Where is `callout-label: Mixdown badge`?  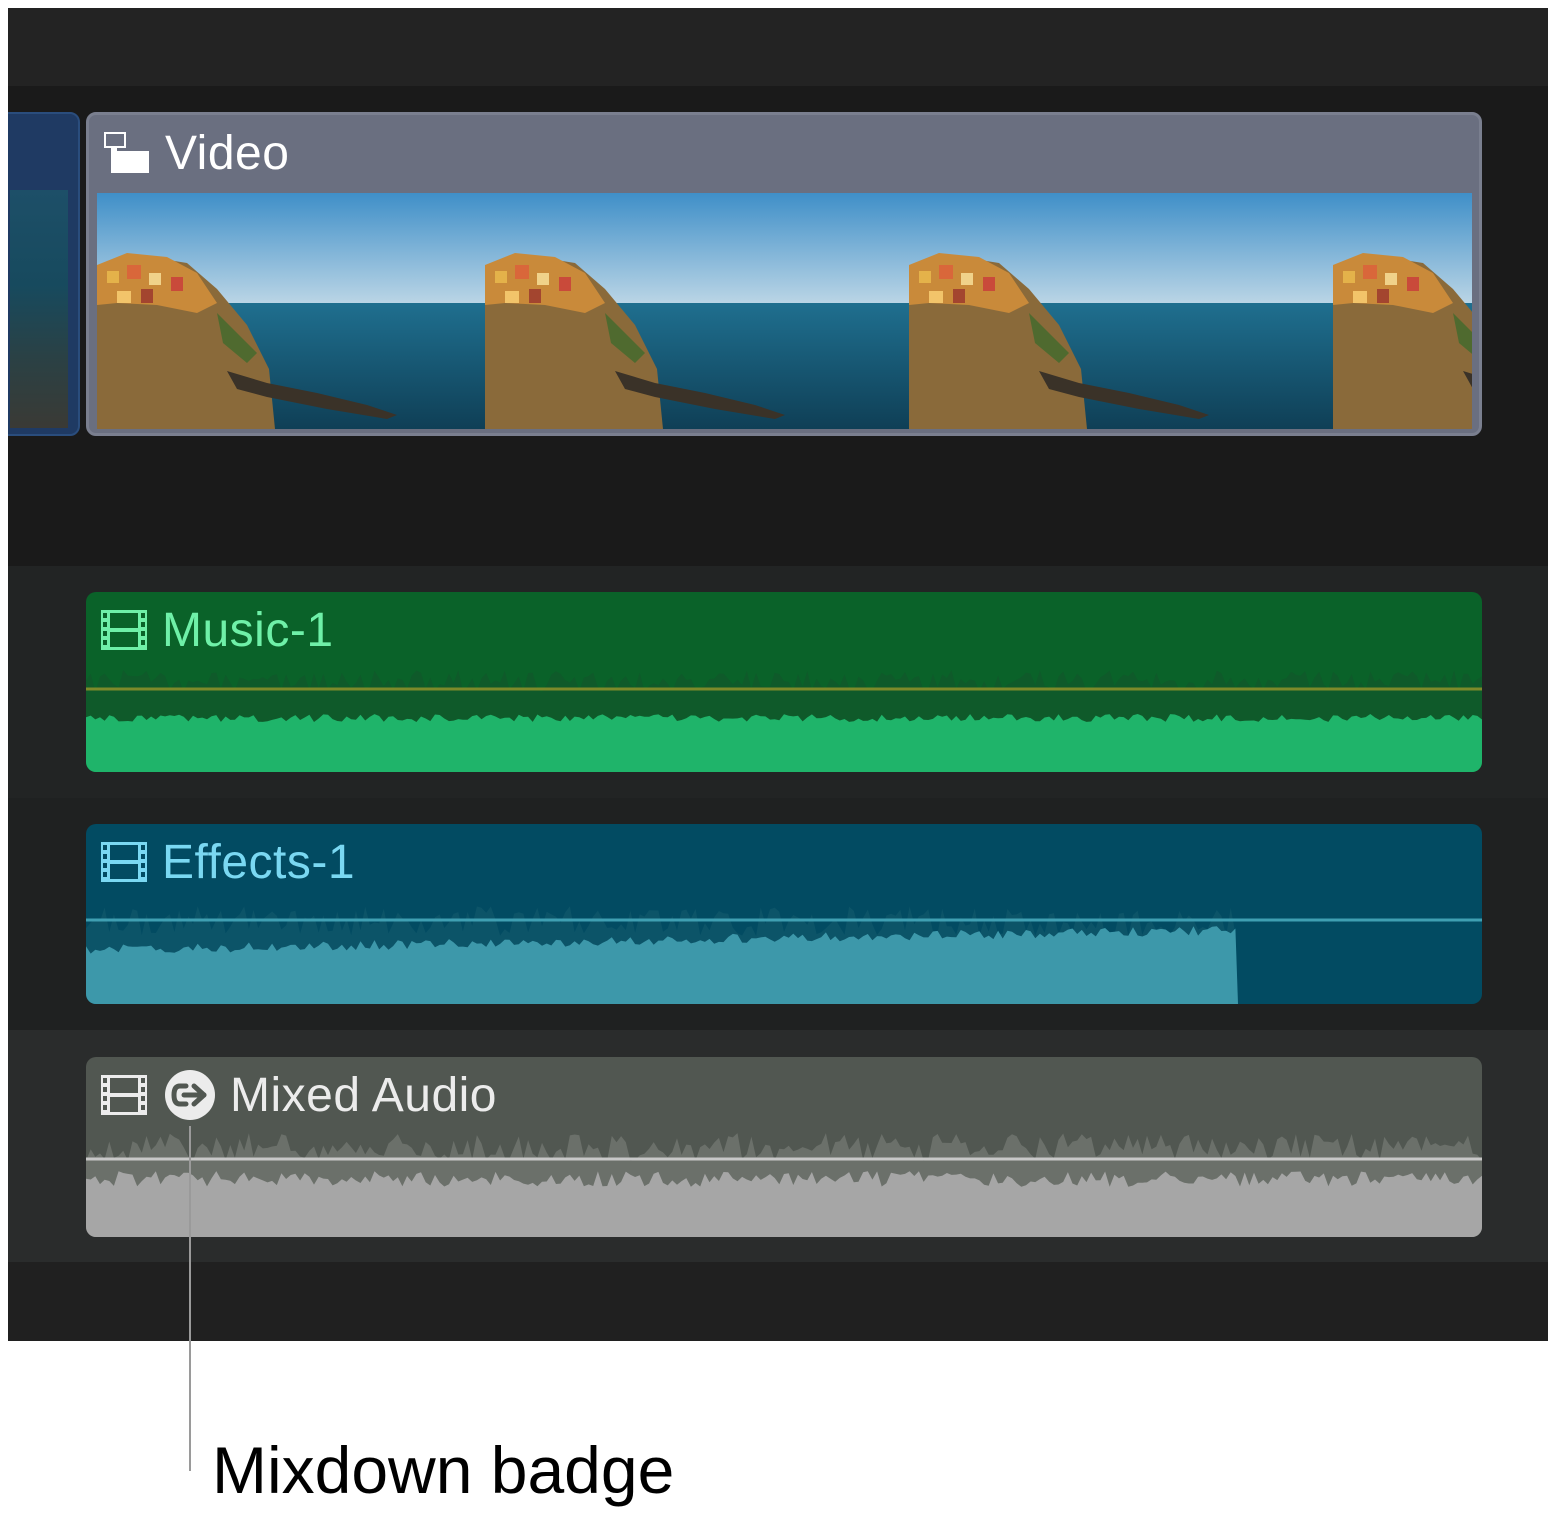
callout-label: Mixdown badge is located at coordinates (443, 1470).